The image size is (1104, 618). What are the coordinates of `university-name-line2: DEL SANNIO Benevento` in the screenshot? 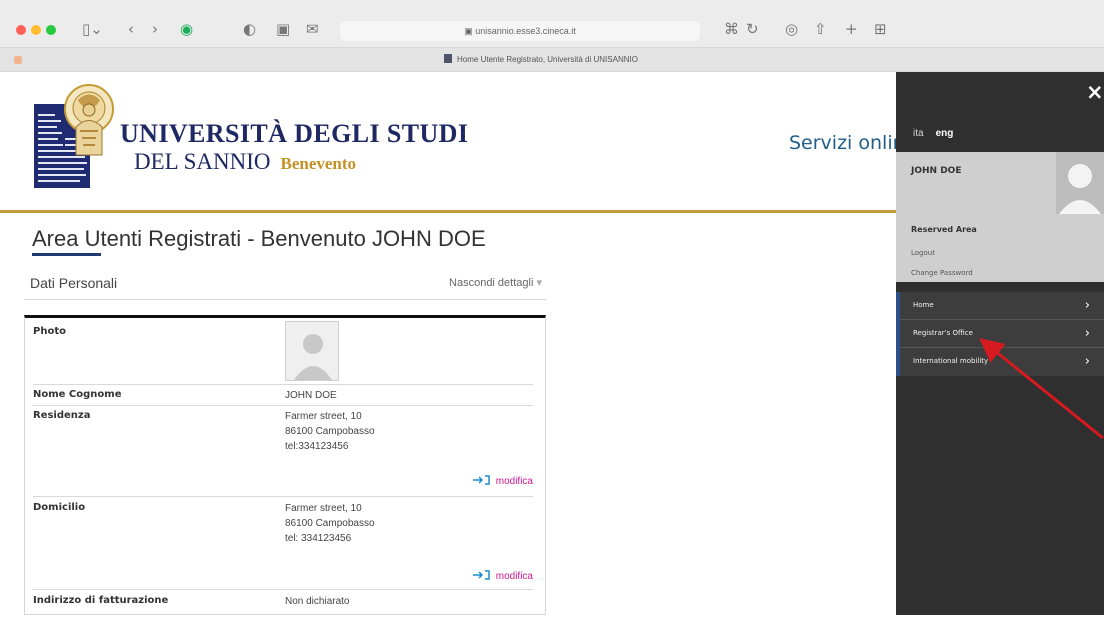 It's located at (245, 161).